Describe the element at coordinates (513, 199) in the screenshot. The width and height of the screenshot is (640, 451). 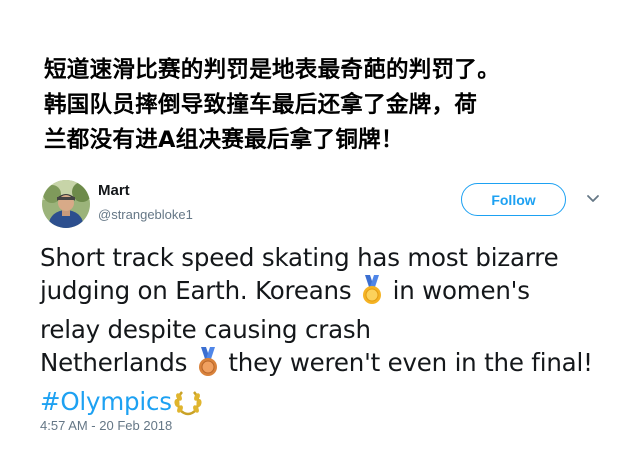
I see `follow-button: Follow` at that location.